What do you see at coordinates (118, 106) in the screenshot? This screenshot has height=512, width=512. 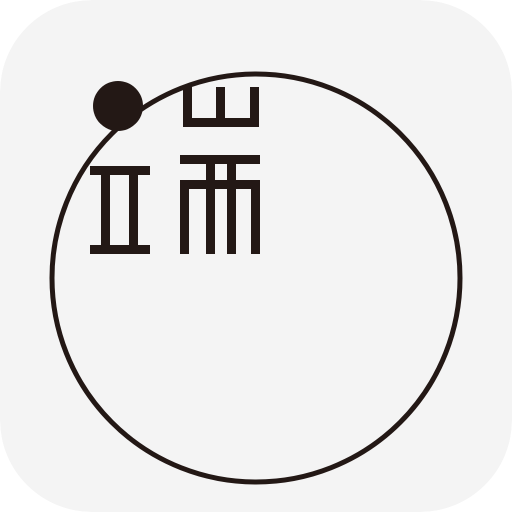 I see `orbit-dot-icon` at bounding box center [118, 106].